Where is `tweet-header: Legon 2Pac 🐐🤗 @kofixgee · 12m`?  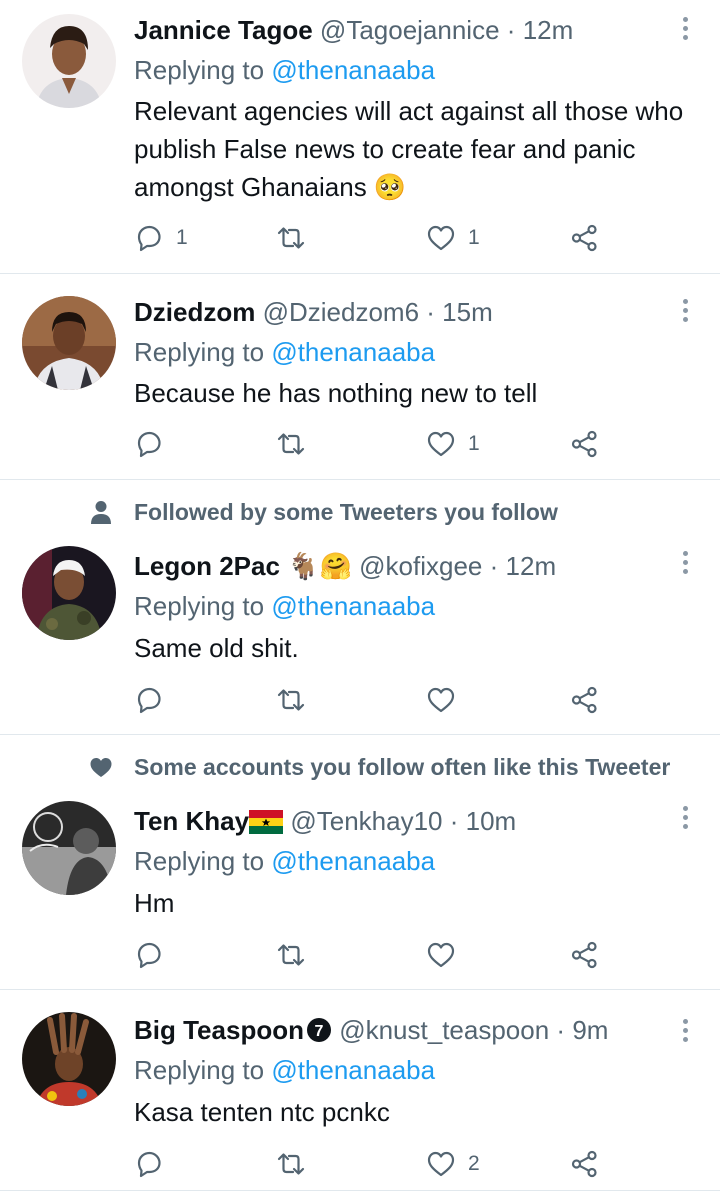 tweet-header: Legon 2Pac 🐐🤗 @kofixgee · 12m is located at coordinates (345, 566).